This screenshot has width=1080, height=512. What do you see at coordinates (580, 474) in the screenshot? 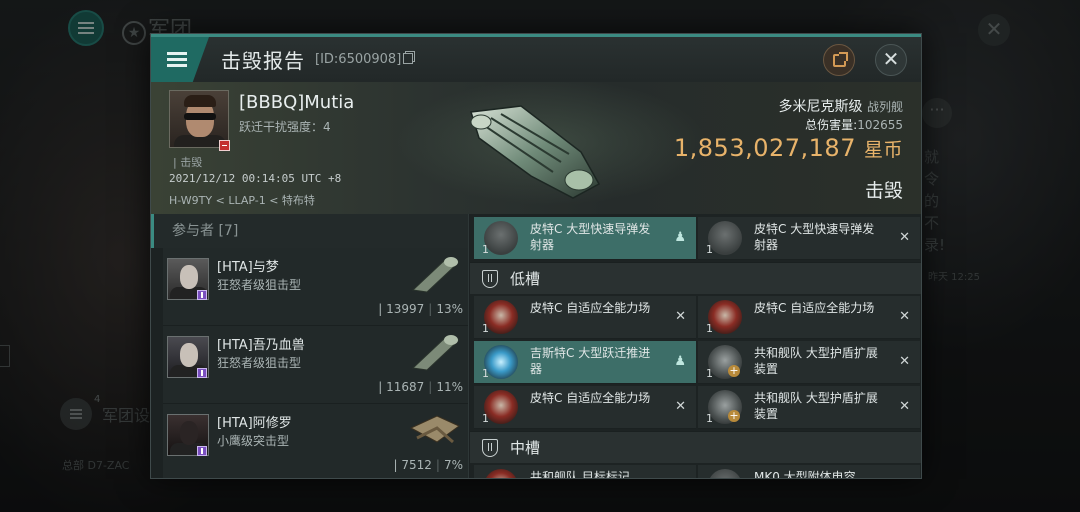
I see `module-name: 共和舰队 目标标记` at bounding box center [580, 474].